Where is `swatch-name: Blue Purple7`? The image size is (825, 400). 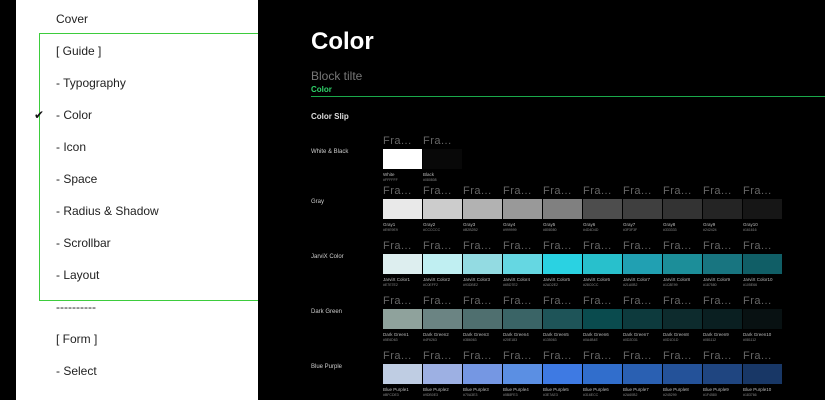 swatch-name: Blue Purple7 is located at coordinates (636, 389).